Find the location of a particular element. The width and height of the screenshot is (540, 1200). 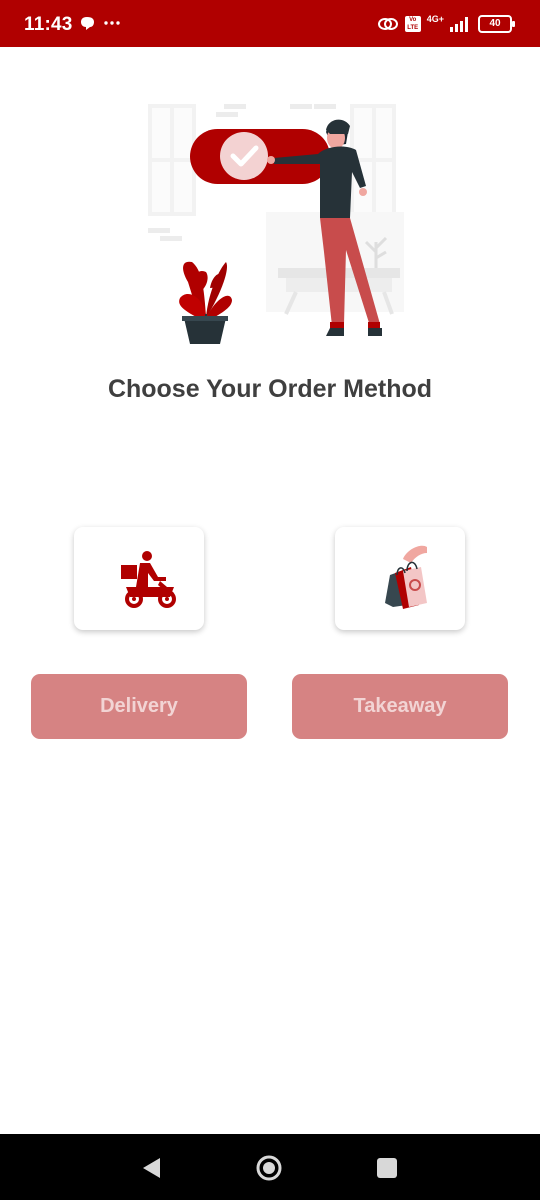

shopping-bags-icon is located at coordinates (406, 577).